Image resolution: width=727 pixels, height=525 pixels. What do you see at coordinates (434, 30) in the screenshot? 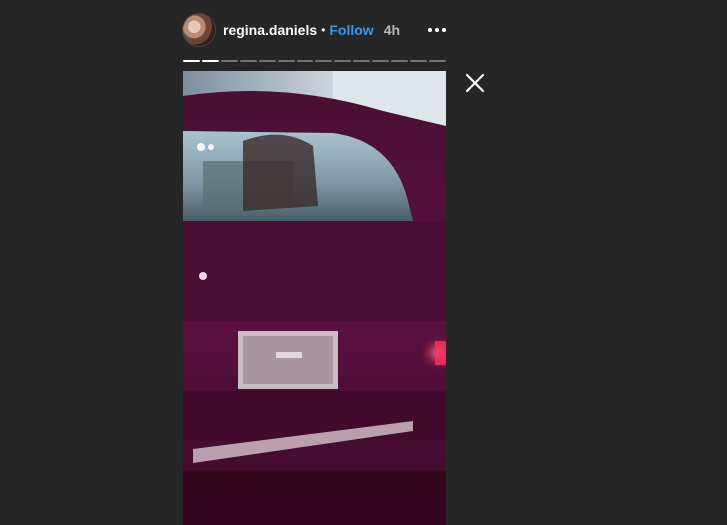
I see `more-horizontal-icon` at bounding box center [434, 30].